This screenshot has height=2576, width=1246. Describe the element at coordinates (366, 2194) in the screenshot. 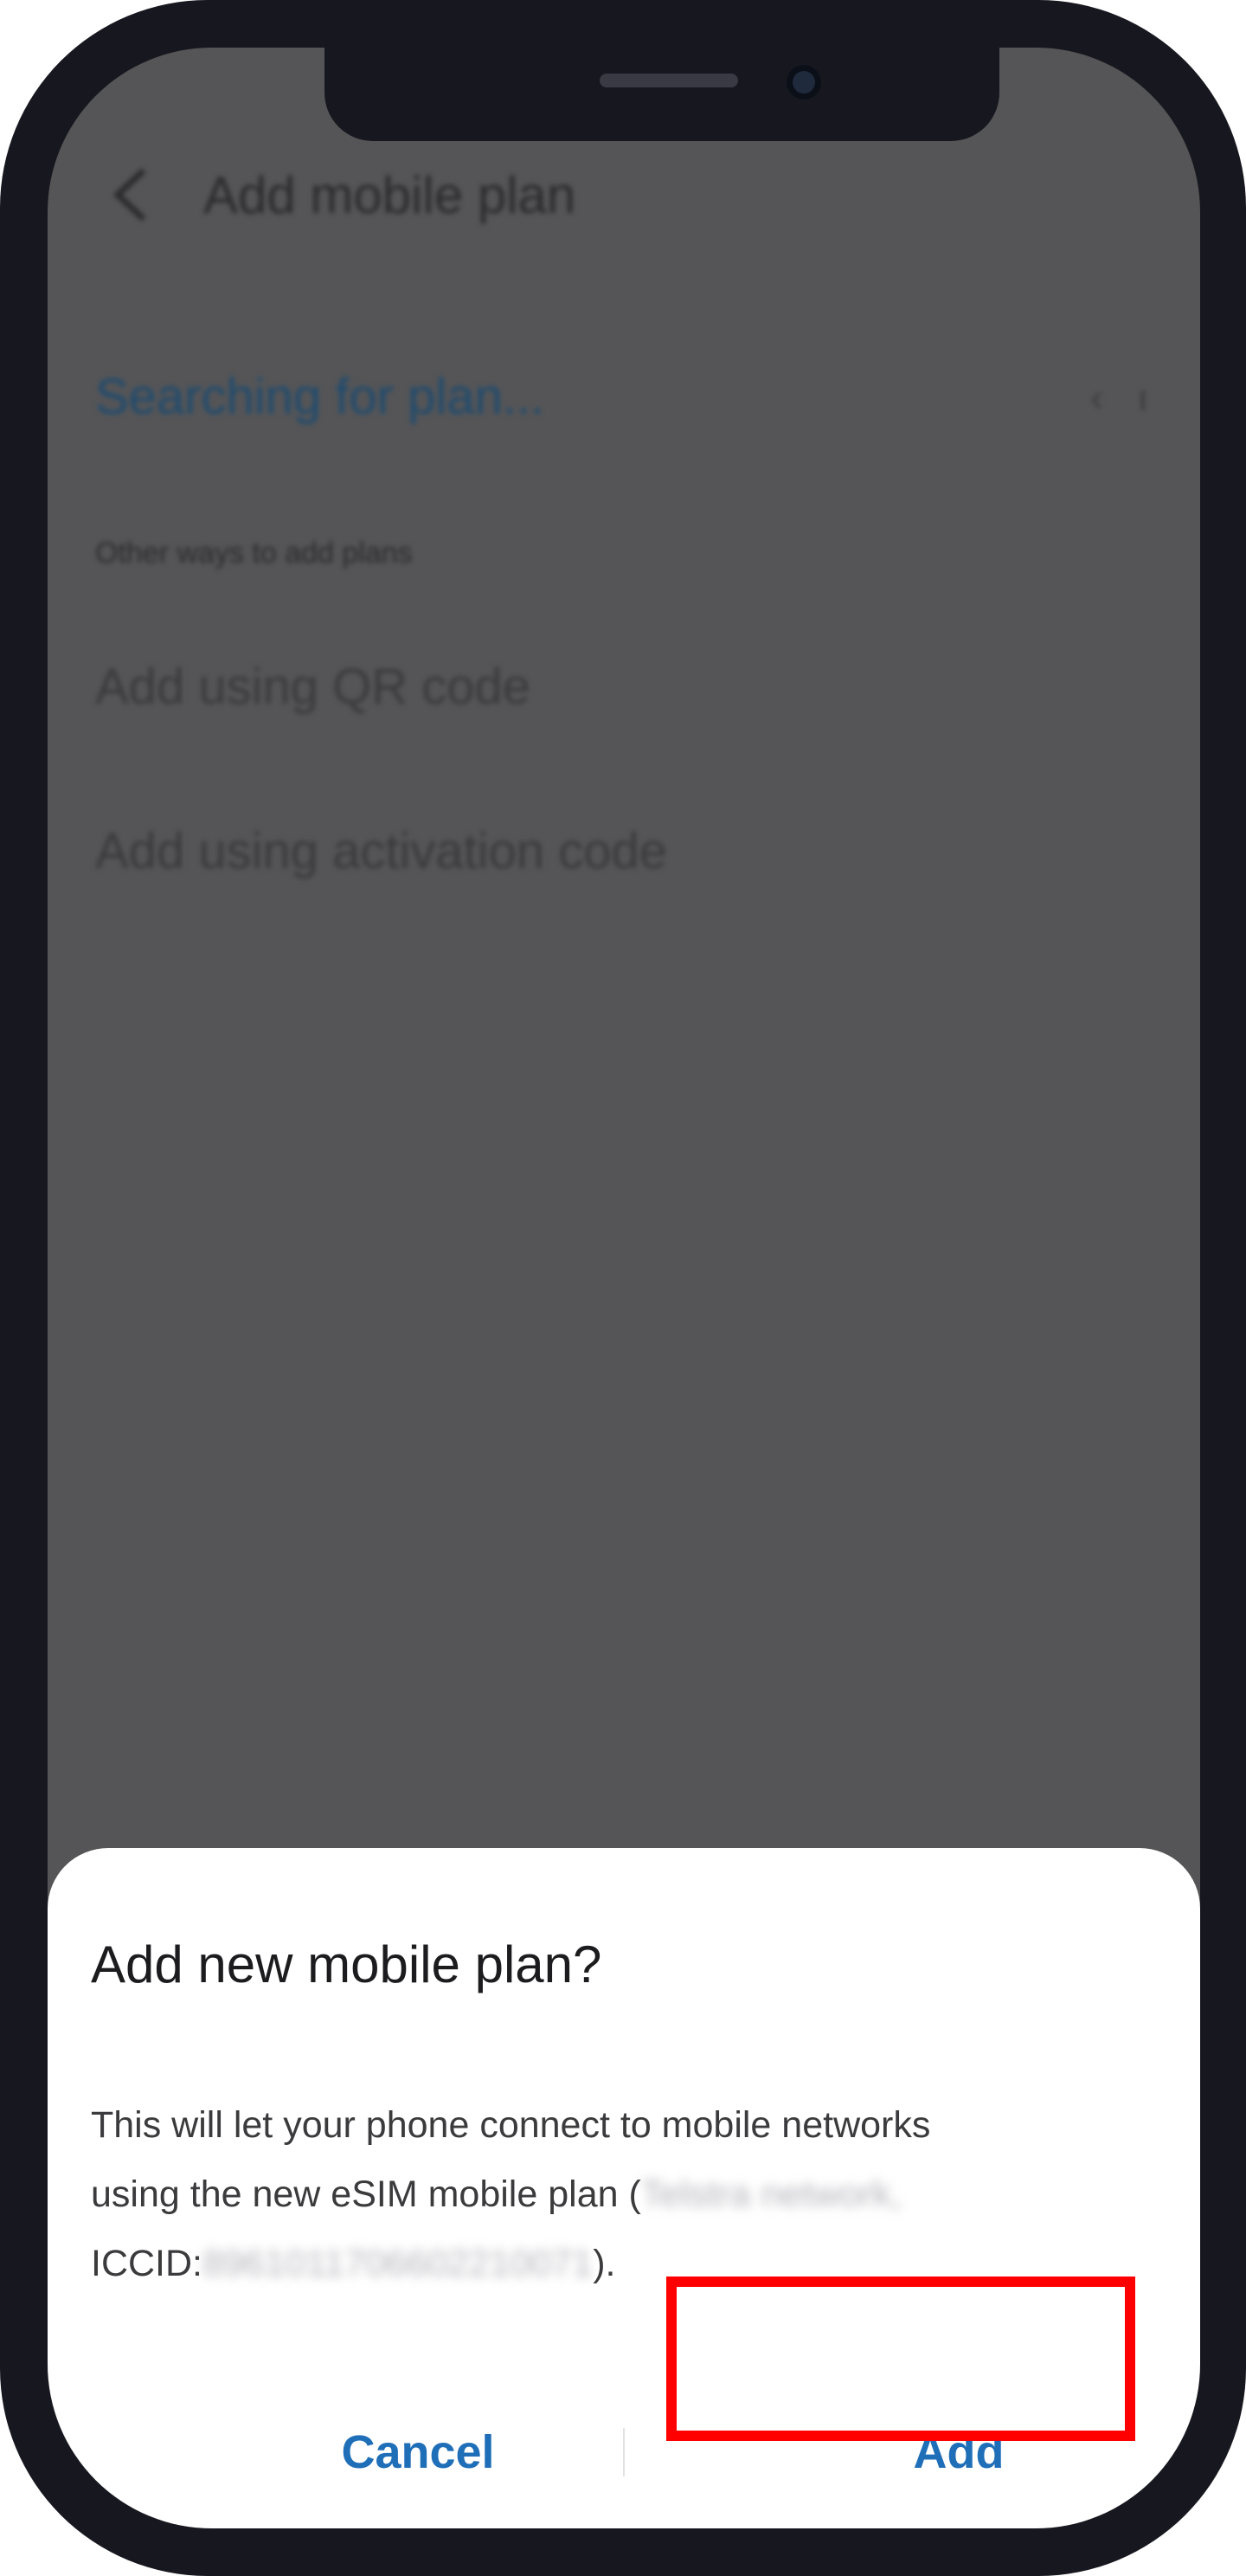

I see `dialog-body-line2: using the new eSIM mobile plan (` at that location.